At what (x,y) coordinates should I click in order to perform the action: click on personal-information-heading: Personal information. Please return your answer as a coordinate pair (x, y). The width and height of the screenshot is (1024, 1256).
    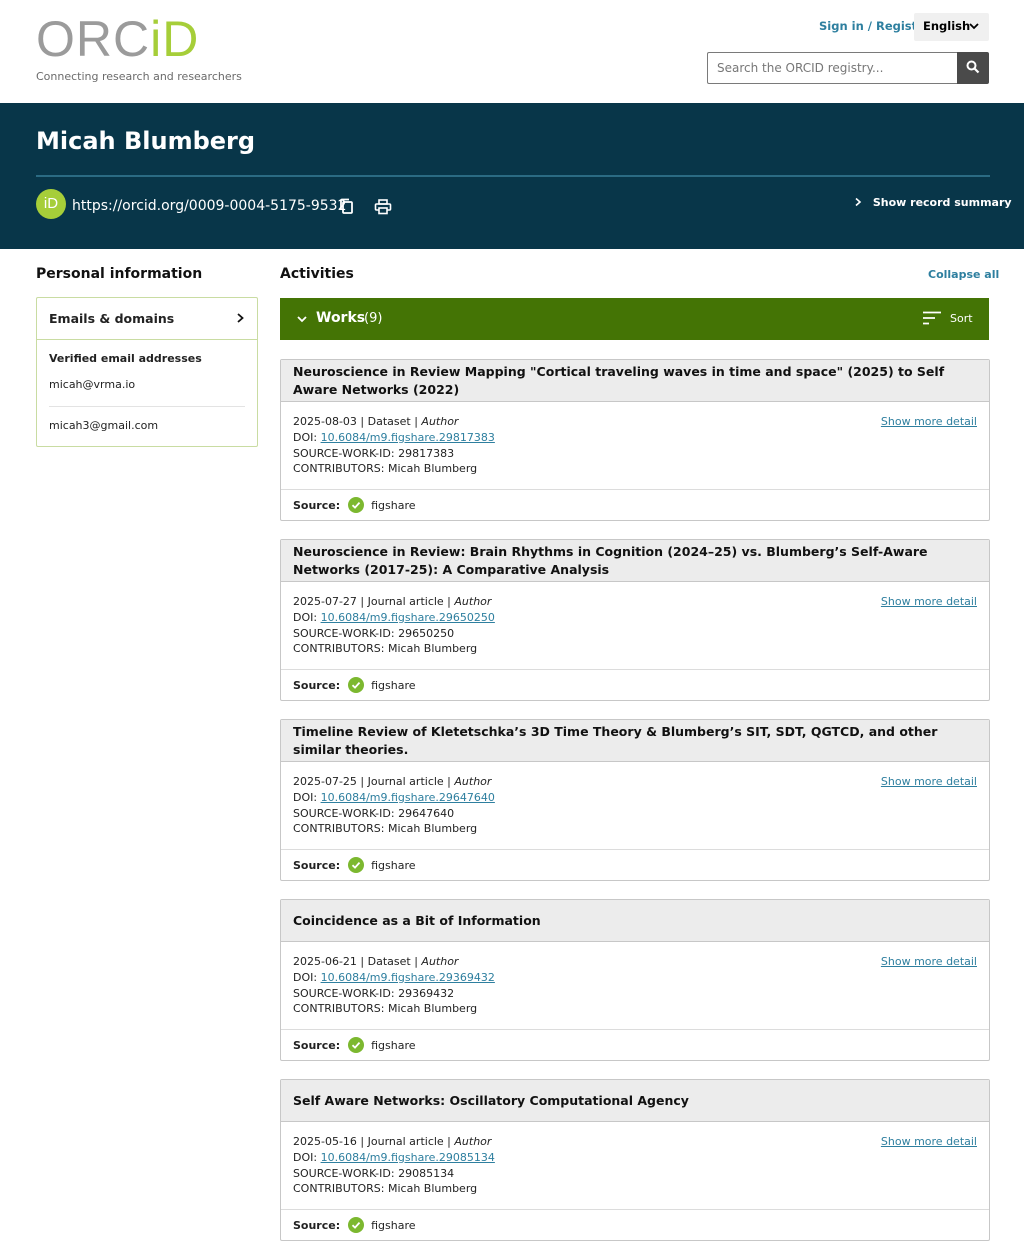
    Looking at the image, I should click on (119, 274).